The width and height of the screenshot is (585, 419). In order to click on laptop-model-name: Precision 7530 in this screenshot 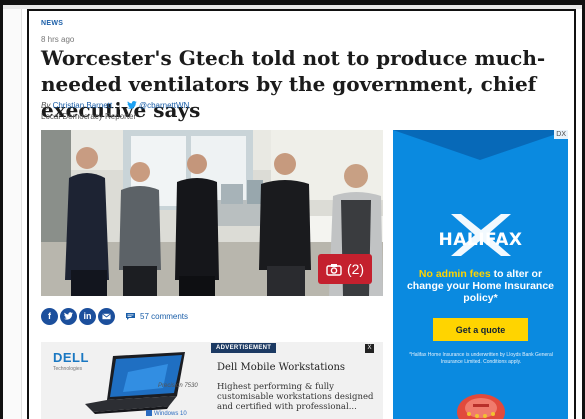, I will do `click(178, 386)`.